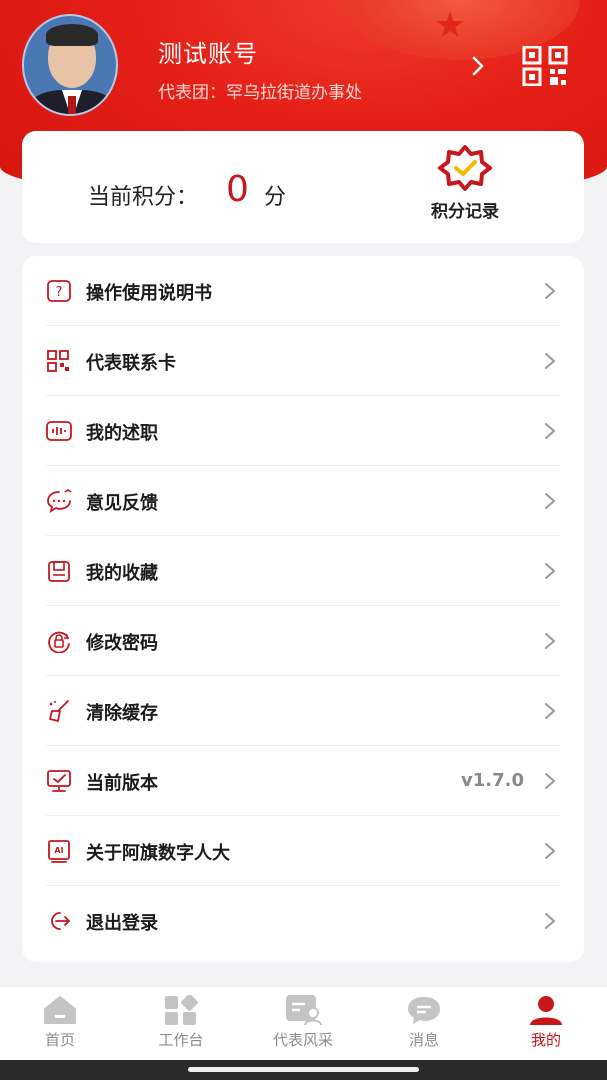  What do you see at coordinates (122, 923) in the screenshot?
I see `menu-item-label: 退出登录` at bounding box center [122, 923].